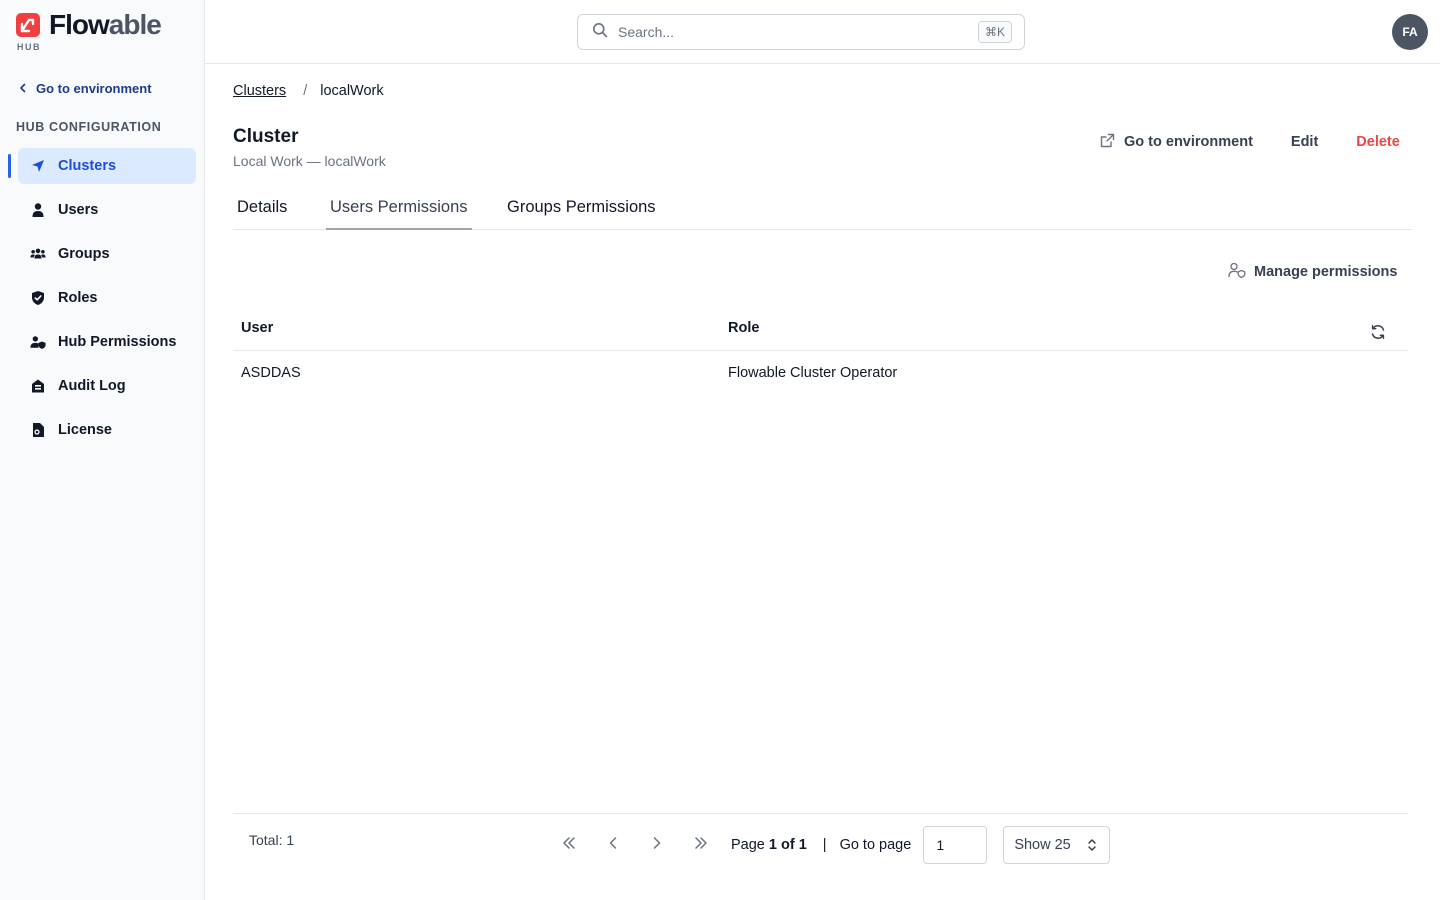 This screenshot has width=1440, height=900. What do you see at coordinates (38, 254) in the screenshot?
I see `groups-icon` at bounding box center [38, 254].